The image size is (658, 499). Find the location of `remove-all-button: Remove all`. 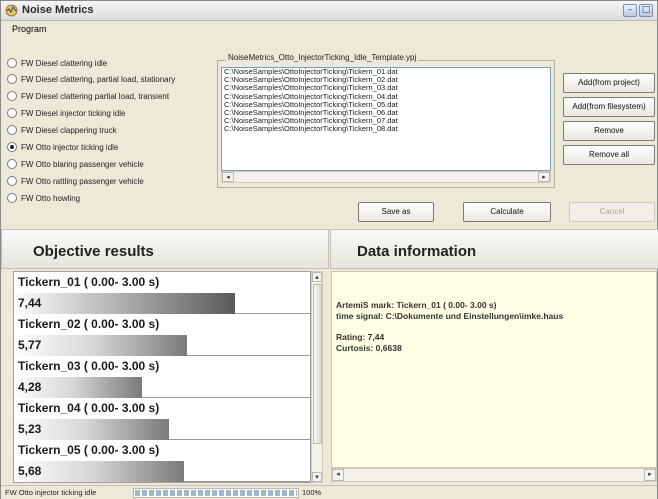

remove-all-button: Remove all is located at coordinates (609, 155).